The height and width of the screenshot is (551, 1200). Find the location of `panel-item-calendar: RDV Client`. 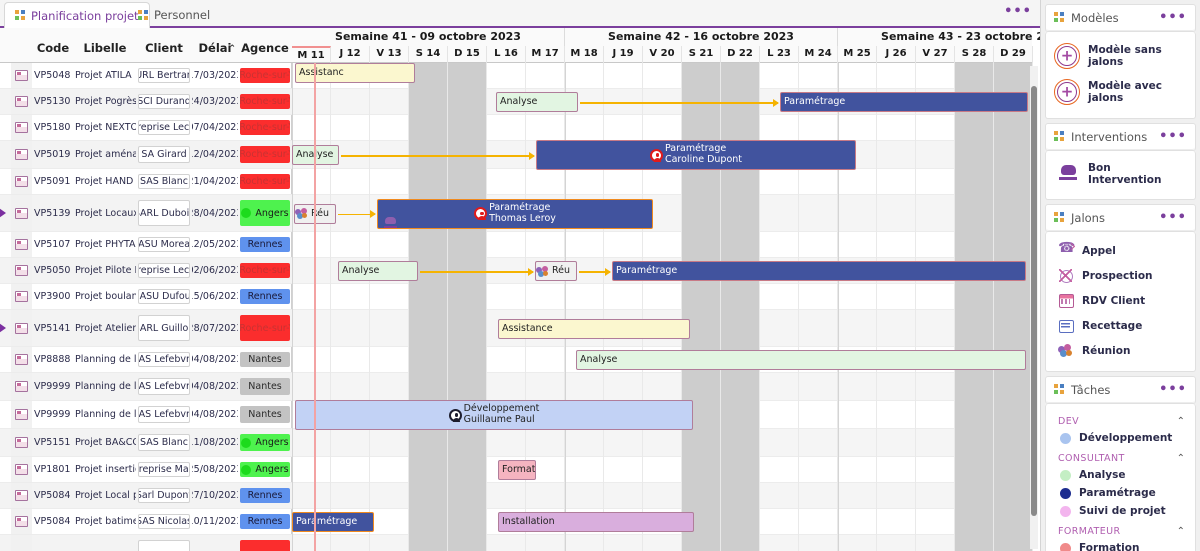

panel-item-calendar: RDV Client is located at coordinates (1120, 300).